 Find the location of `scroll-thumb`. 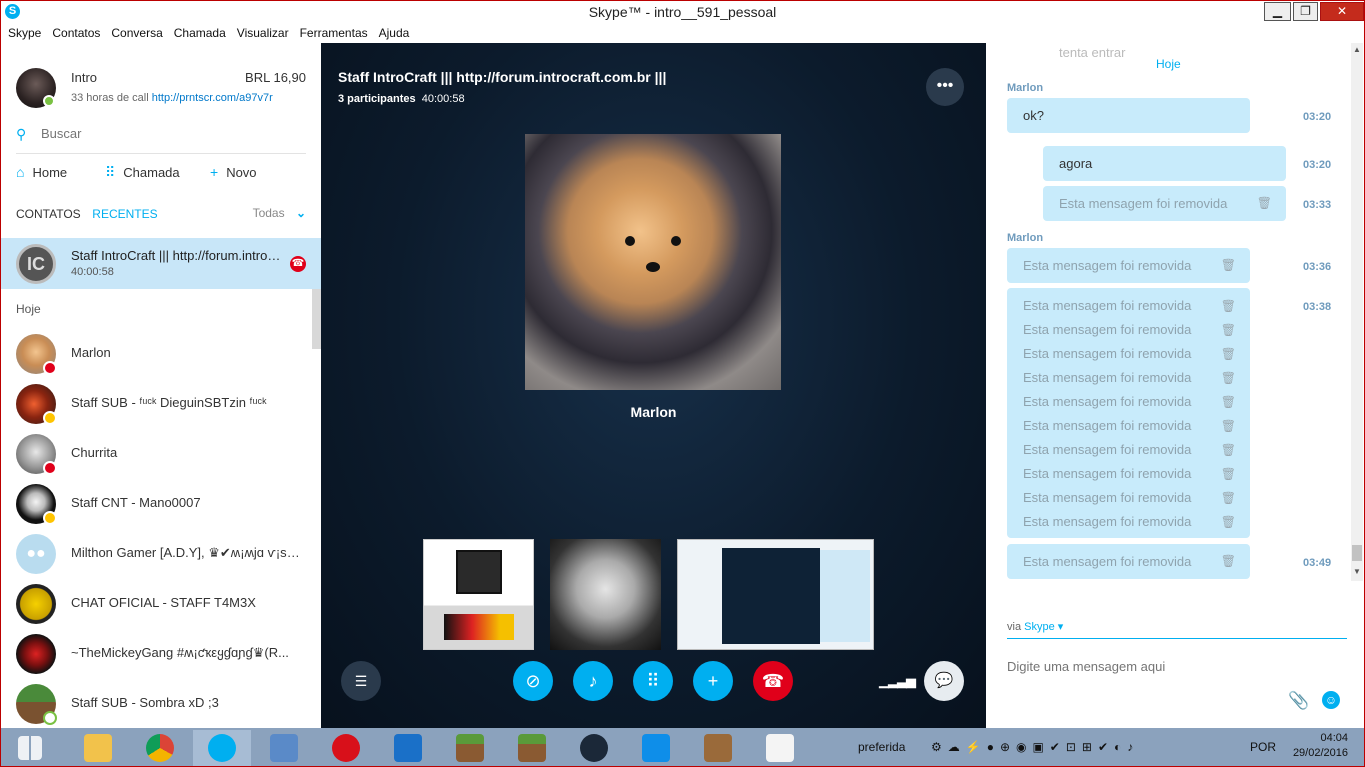

scroll-thumb is located at coordinates (1357, 553).